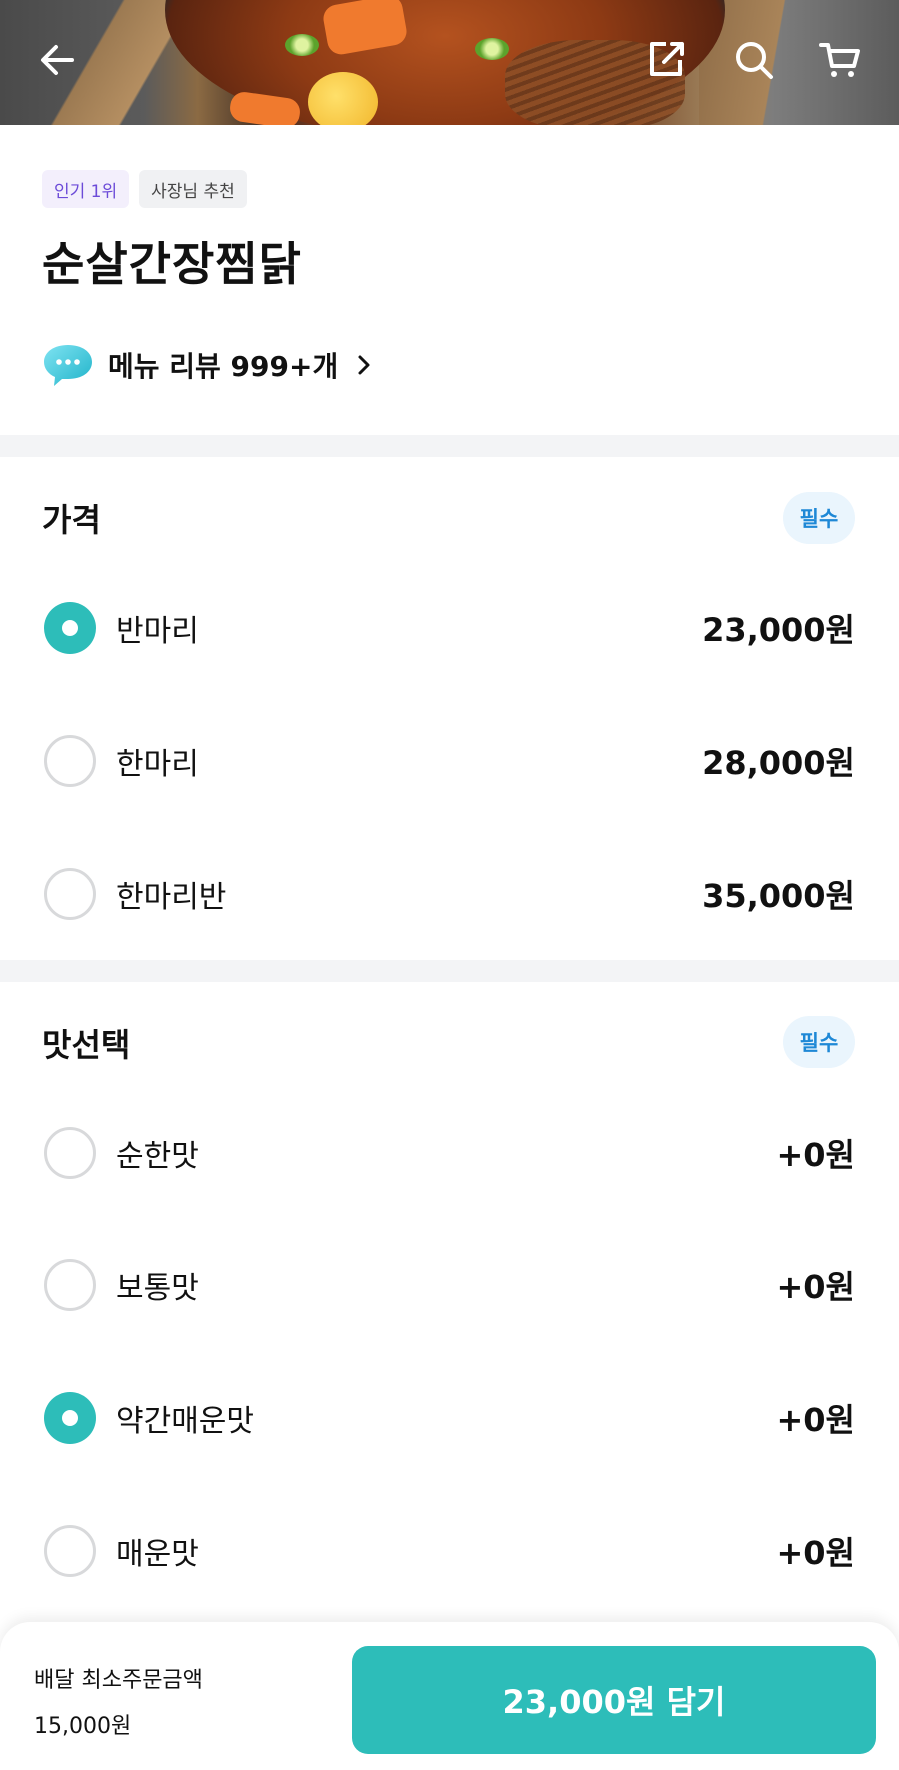 The height and width of the screenshot is (1770, 899). What do you see at coordinates (185, 1421) in the screenshot?
I see `option-label: 약간매운맛` at bounding box center [185, 1421].